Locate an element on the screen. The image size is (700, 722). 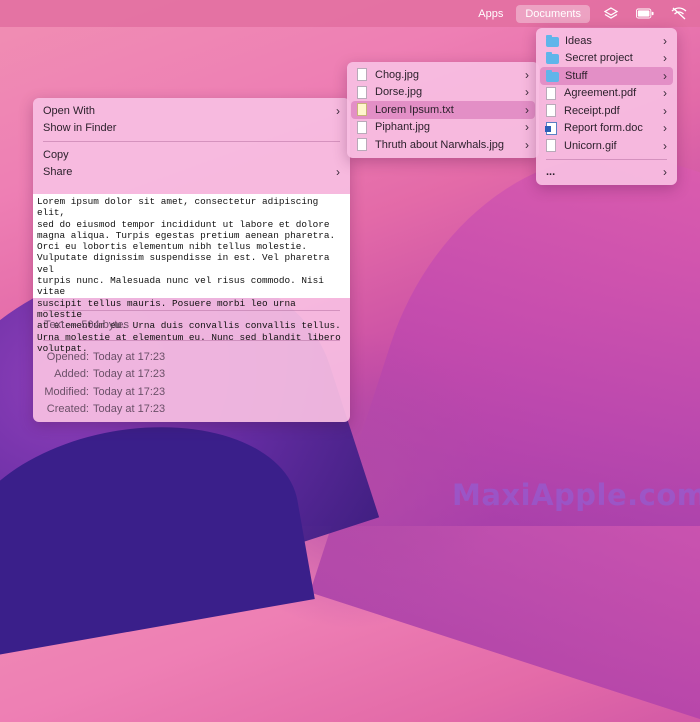
text-file-icon is located at coordinates (362, 110).